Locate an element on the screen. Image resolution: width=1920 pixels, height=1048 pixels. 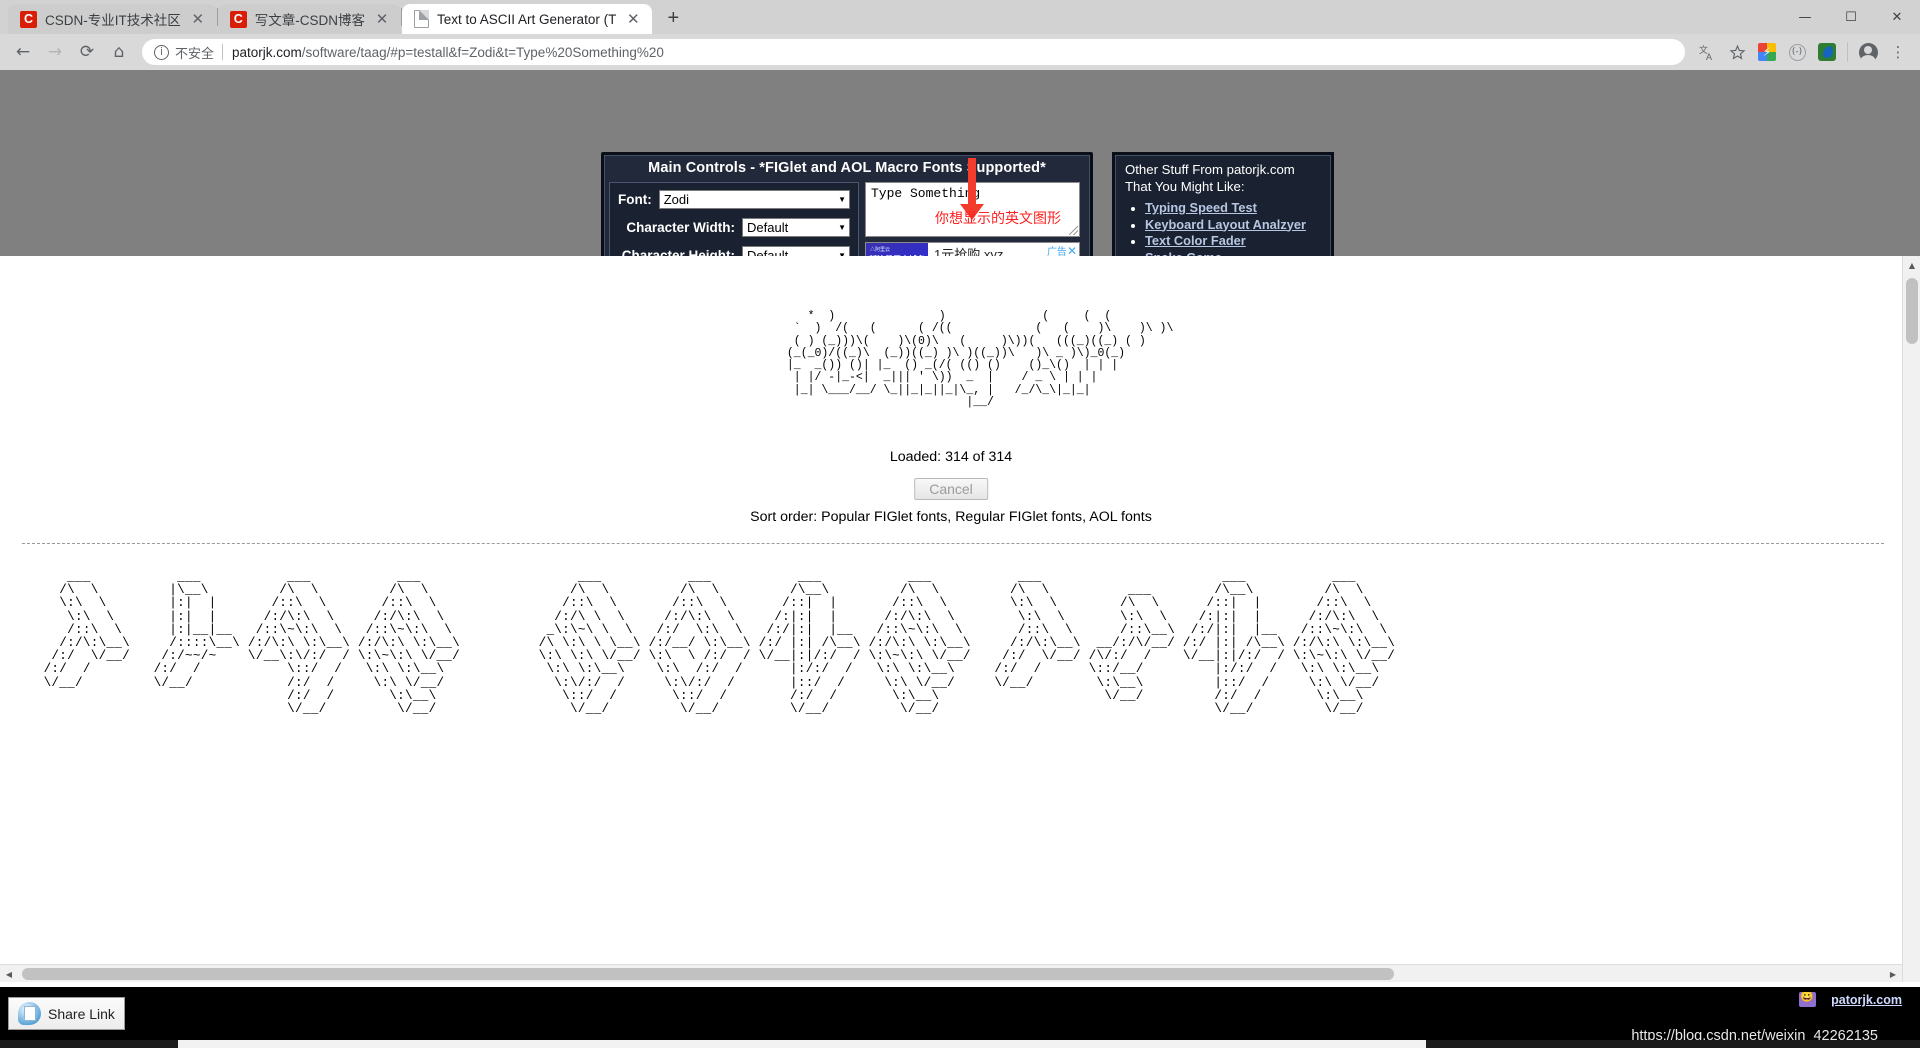
maximize-icon: ☐ is located at coordinates (1851, 17).